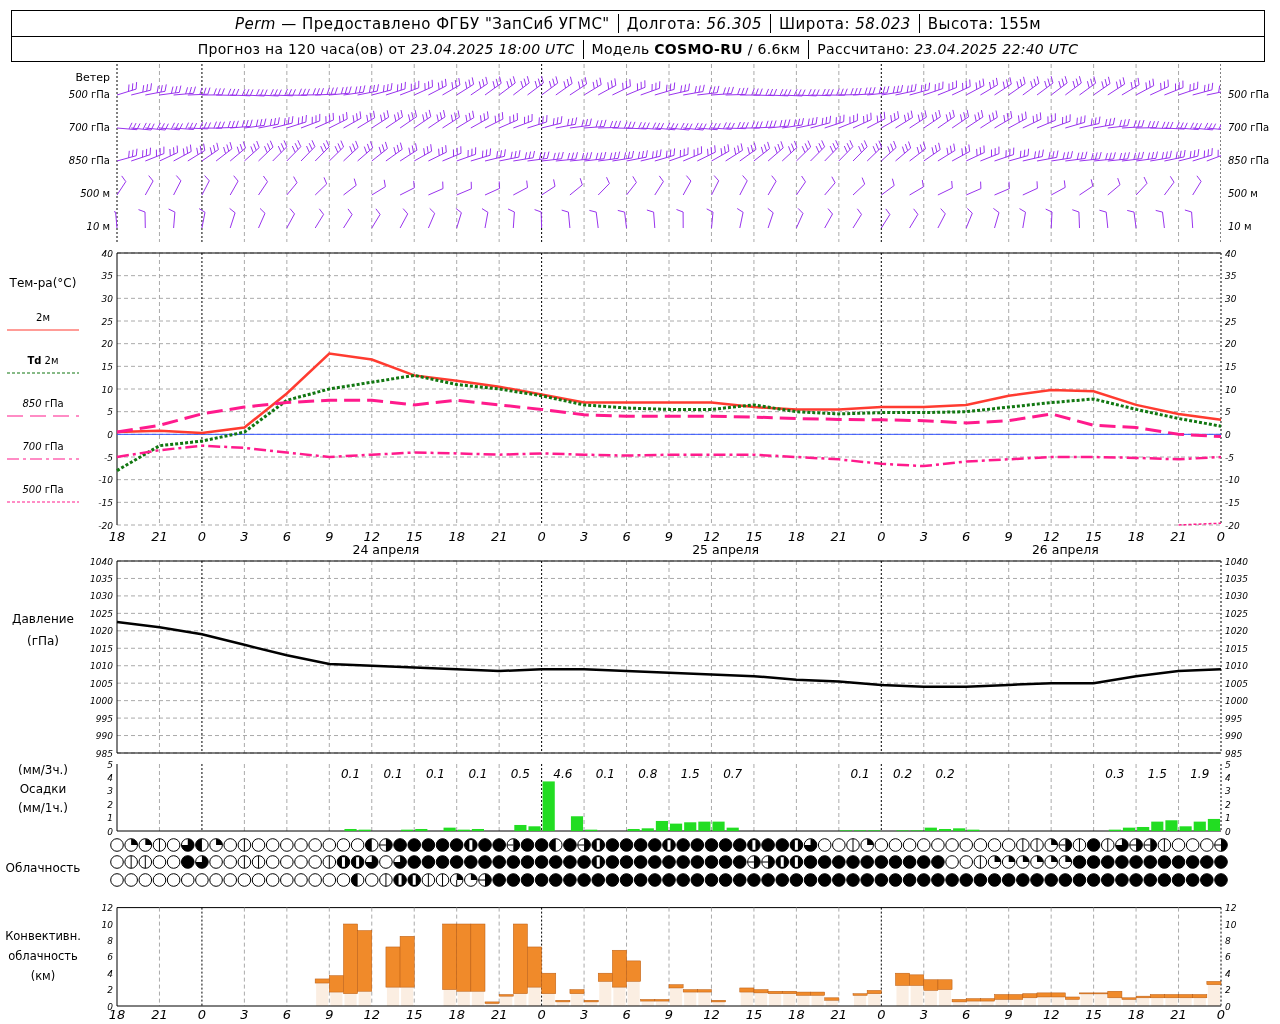  I want to click on header-field: Долгота: 56.305, so click(694, 23).